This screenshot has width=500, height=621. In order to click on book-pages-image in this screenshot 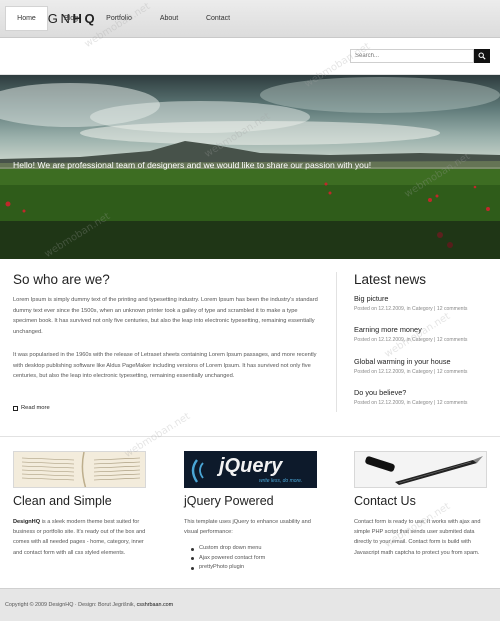, I will do `click(79, 469)`.